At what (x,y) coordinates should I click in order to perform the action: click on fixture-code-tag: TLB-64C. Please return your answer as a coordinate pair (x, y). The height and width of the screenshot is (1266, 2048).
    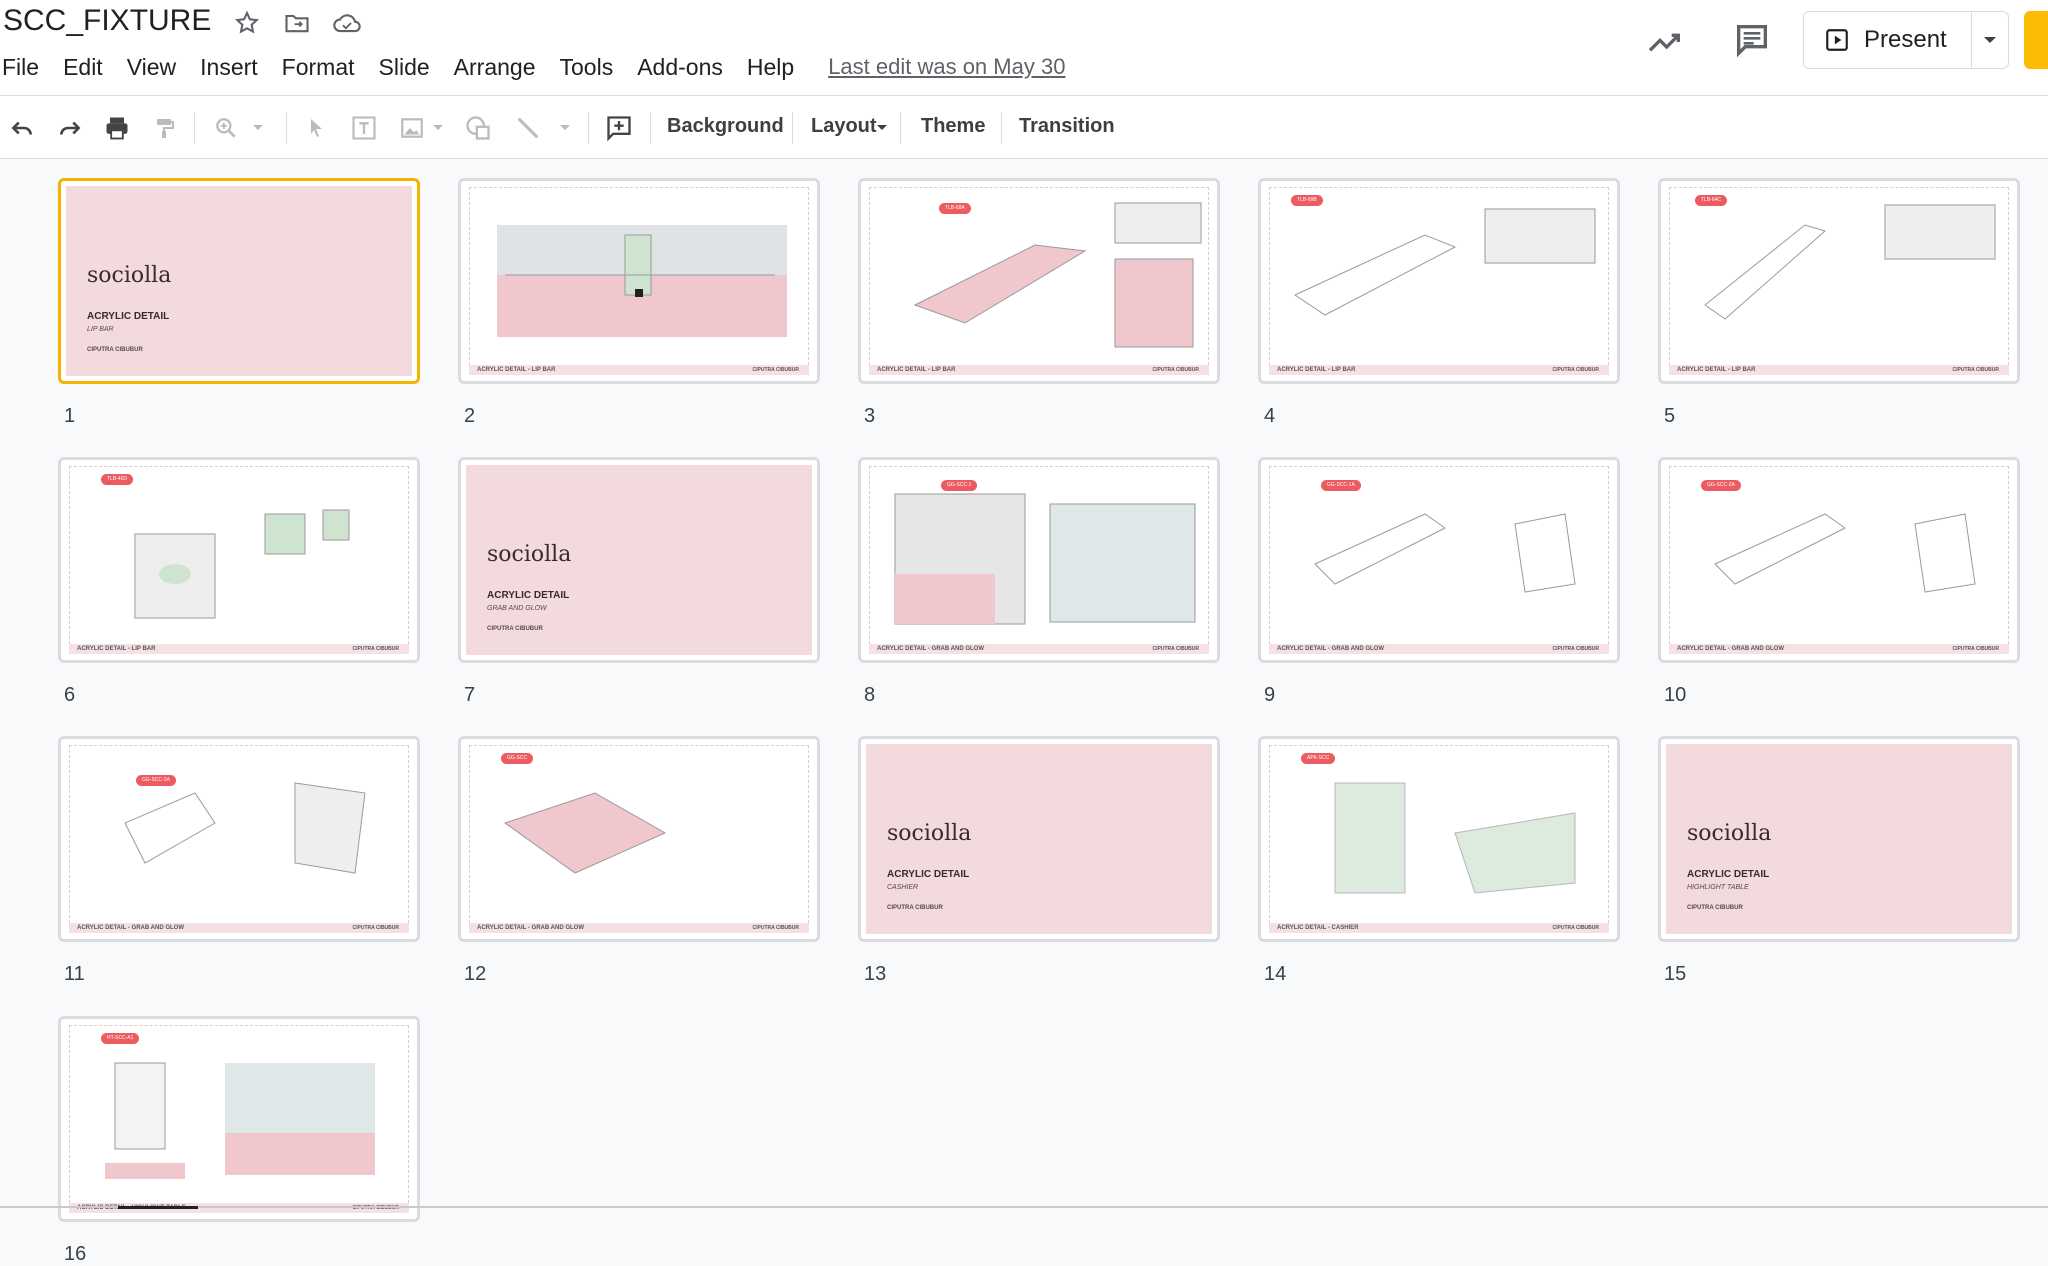
    Looking at the image, I should click on (1711, 200).